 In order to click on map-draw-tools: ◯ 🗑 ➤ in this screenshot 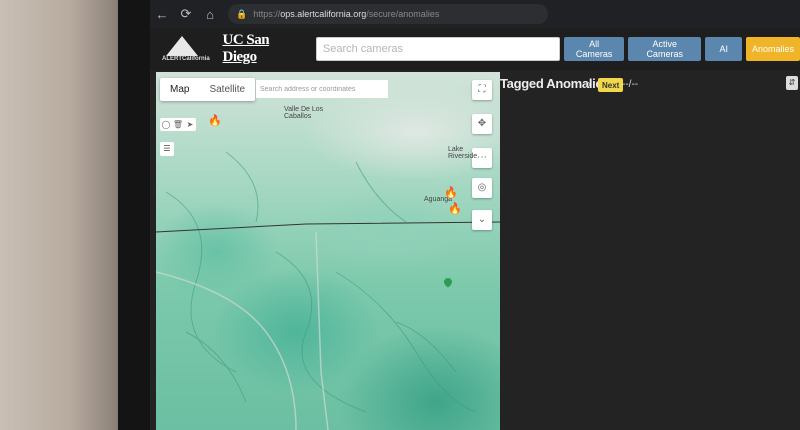, I will do `click(178, 124)`.